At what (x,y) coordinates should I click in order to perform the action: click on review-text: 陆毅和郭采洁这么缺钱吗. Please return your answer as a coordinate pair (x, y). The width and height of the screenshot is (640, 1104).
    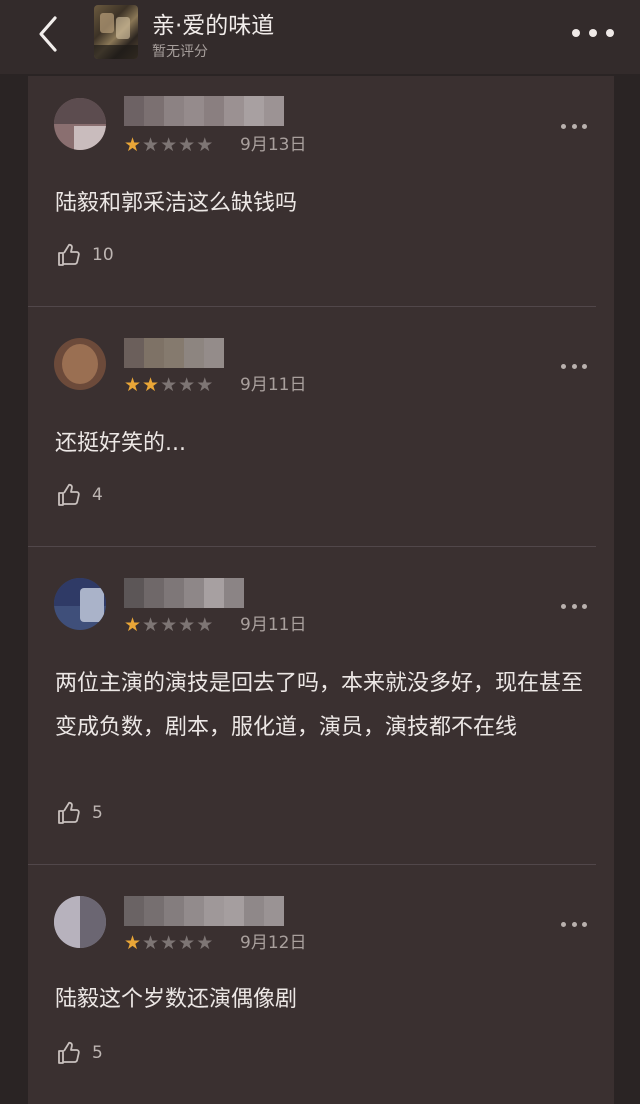
    Looking at the image, I should click on (176, 203).